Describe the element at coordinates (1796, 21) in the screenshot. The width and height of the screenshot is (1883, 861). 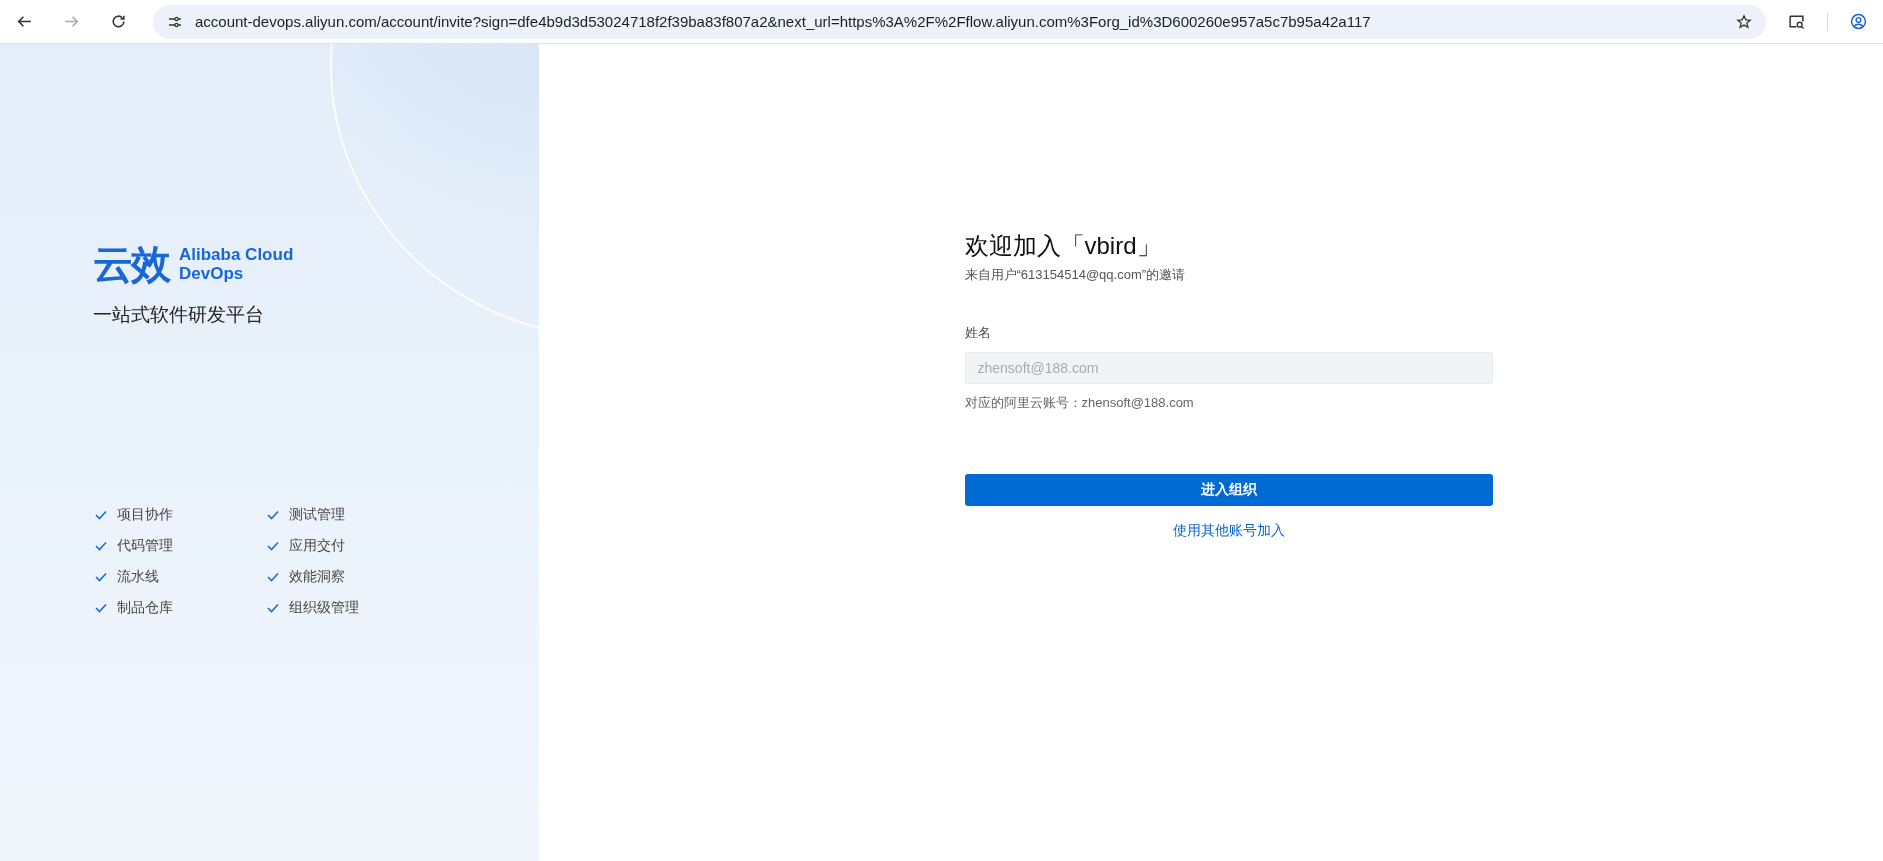
I see `lens-icon` at that location.